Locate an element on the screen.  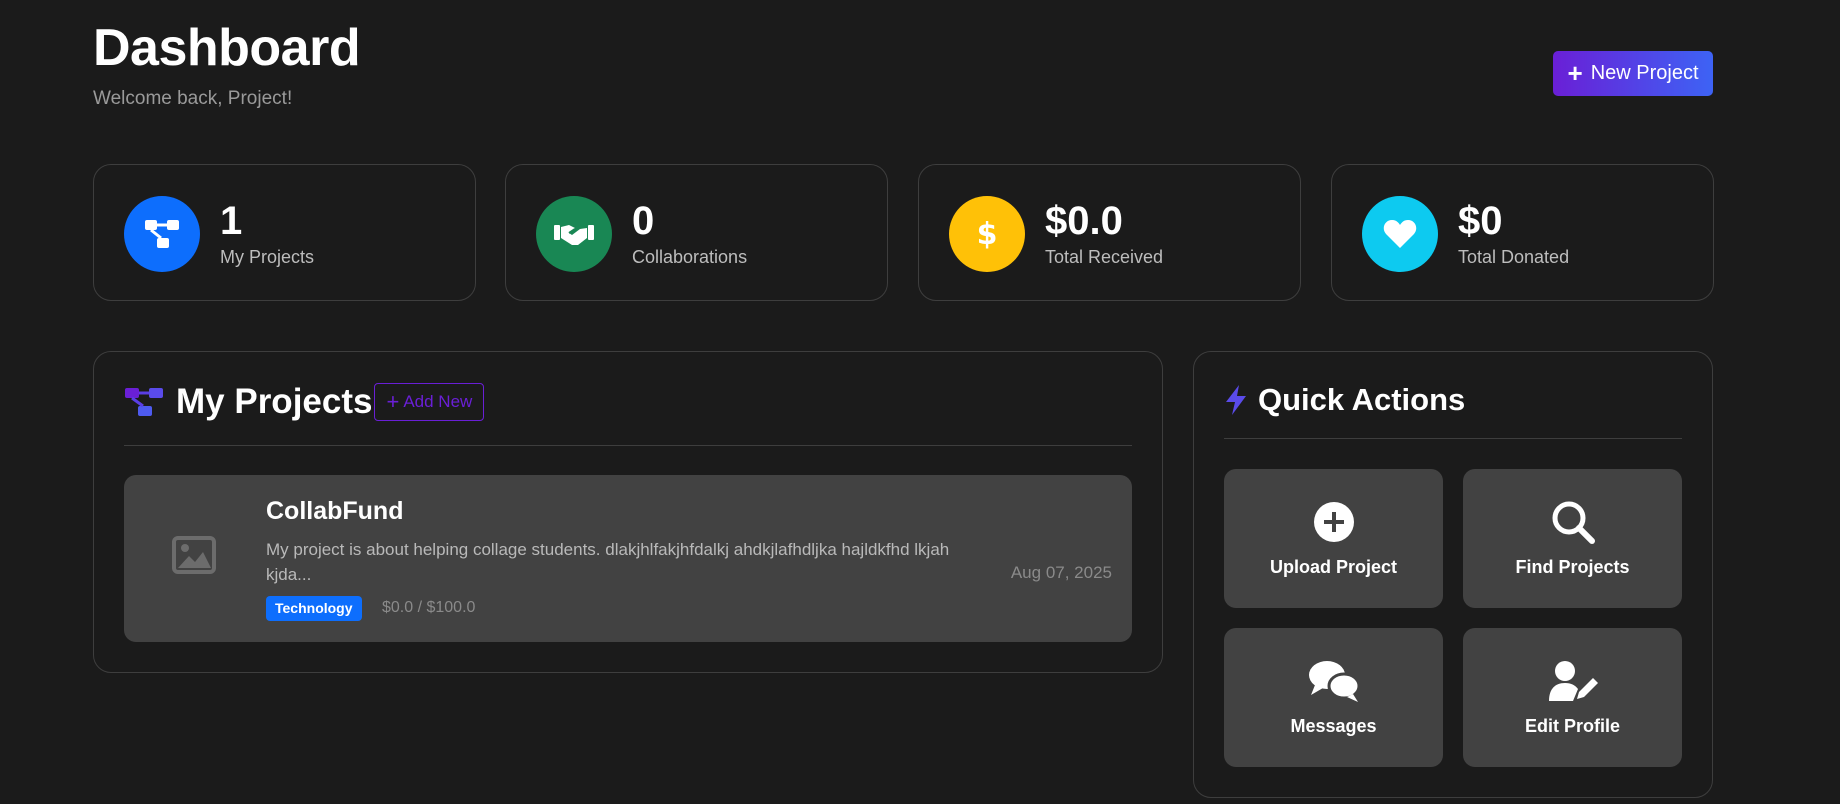
search-icon is located at coordinates (1573, 522).